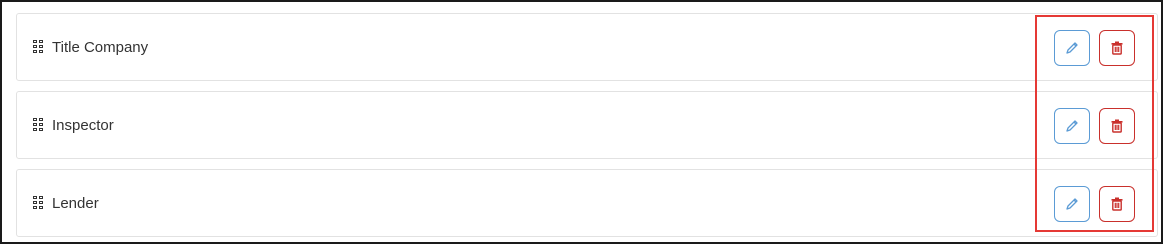  Describe the element at coordinates (75, 203) in the screenshot. I see `item-label: Lender` at that location.